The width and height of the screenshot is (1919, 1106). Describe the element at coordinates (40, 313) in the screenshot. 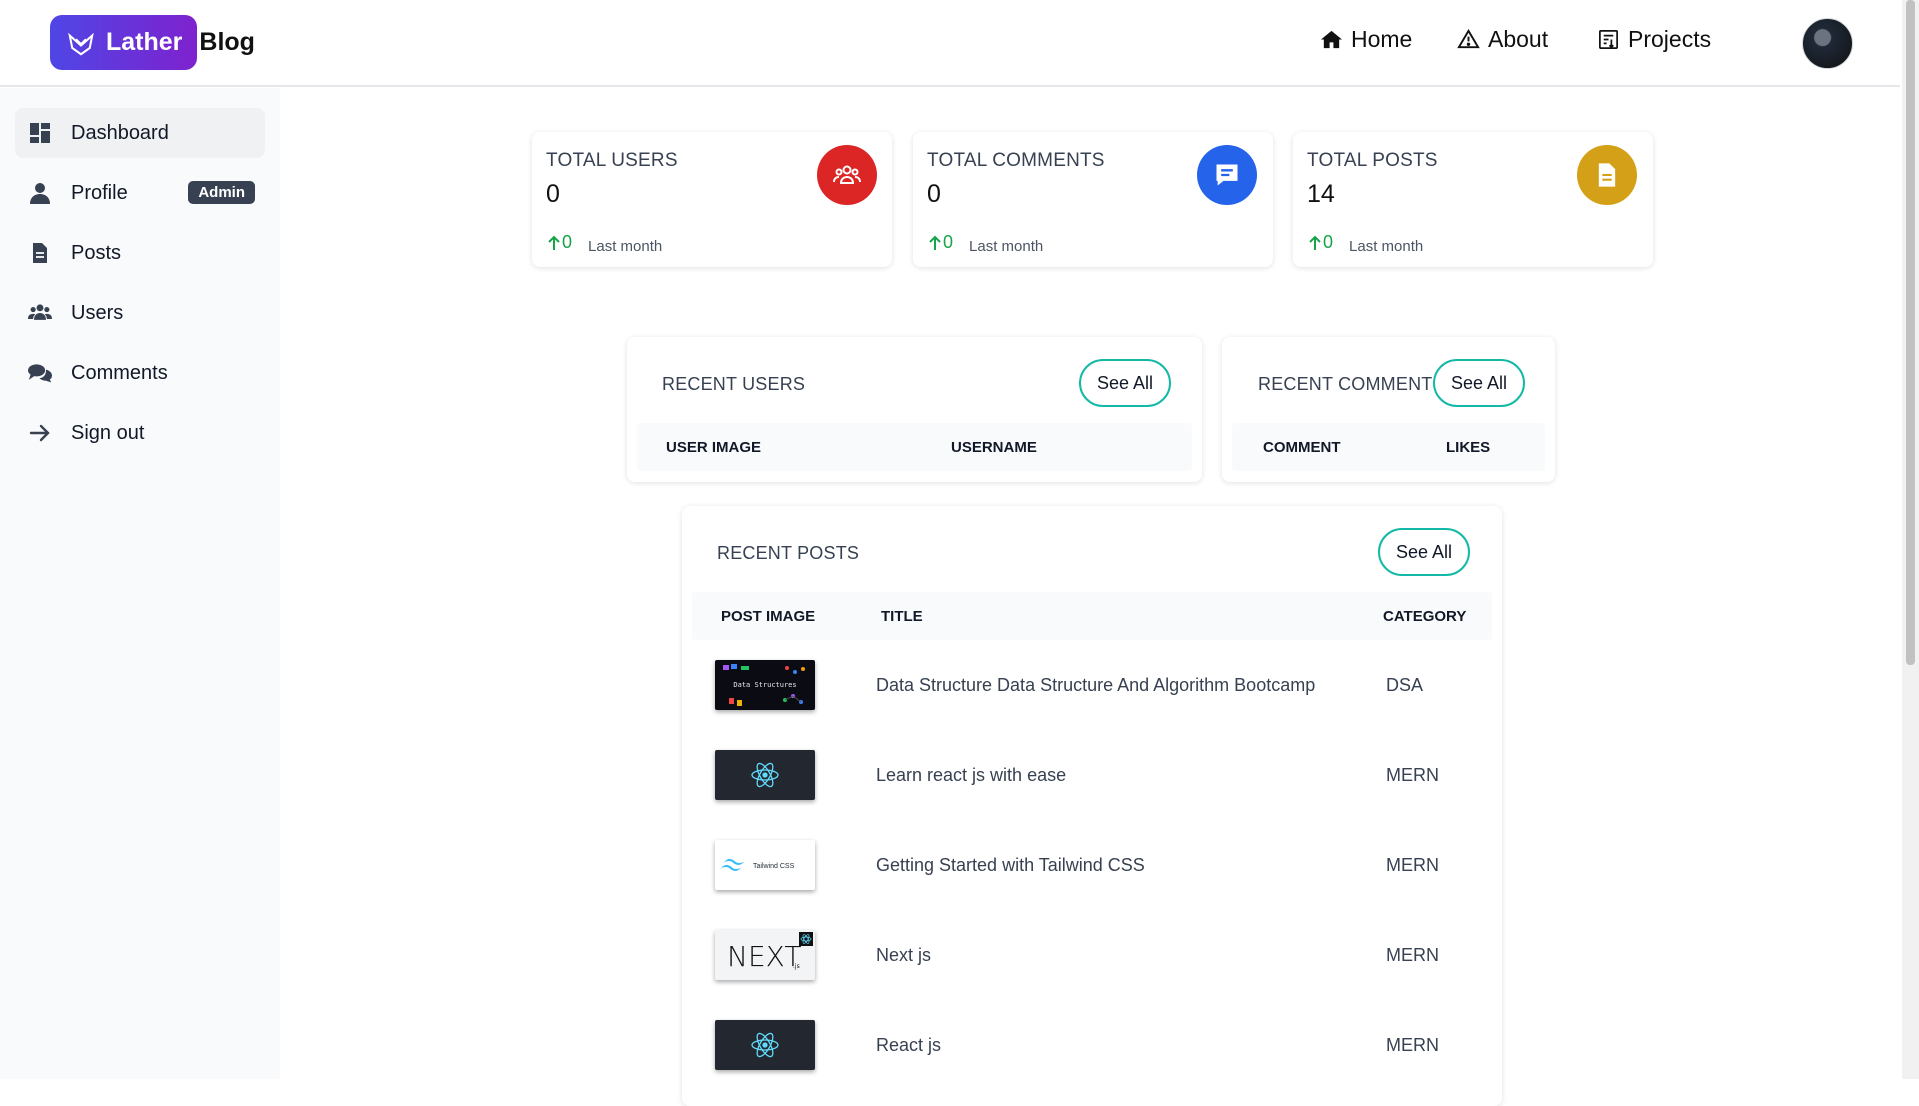

I see `users-icon` at that location.